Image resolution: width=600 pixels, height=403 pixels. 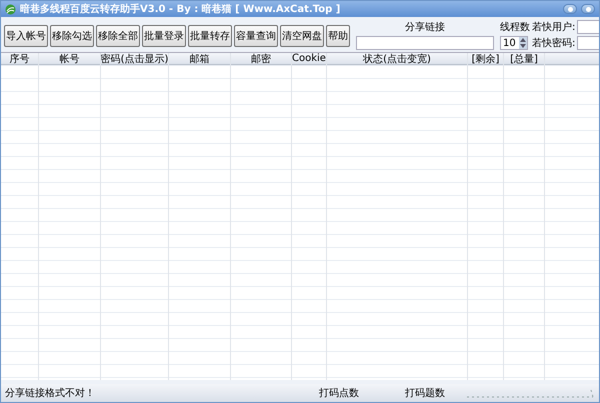 What do you see at coordinates (588, 9) in the screenshot?
I see `close-button` at bounding box center [588, 9].